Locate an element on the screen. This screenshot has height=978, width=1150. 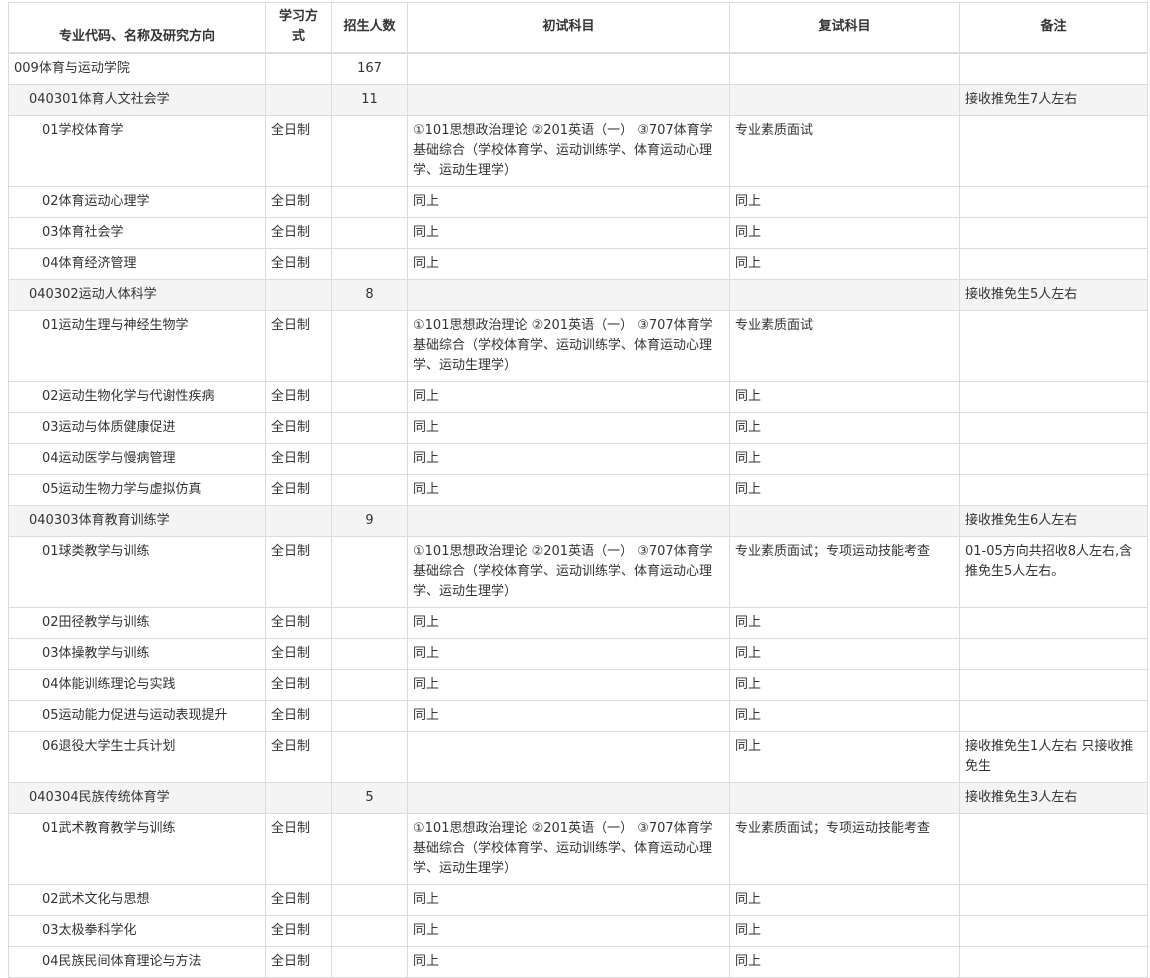
cell-name: 01球类教学与训练 is located at coordinates (137, 571).